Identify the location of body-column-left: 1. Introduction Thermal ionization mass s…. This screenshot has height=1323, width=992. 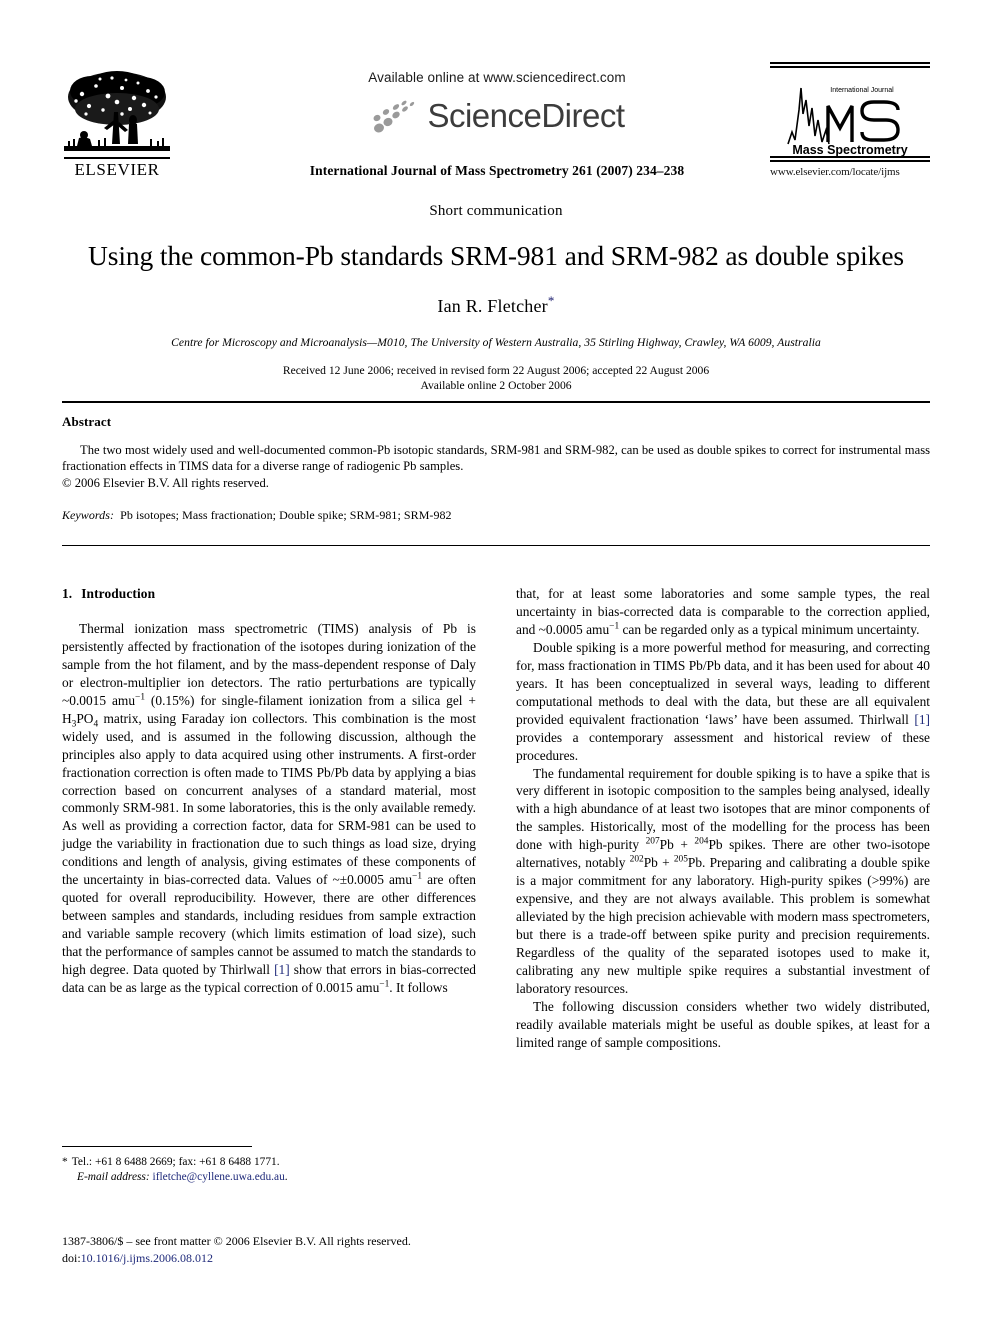
(269, 791).